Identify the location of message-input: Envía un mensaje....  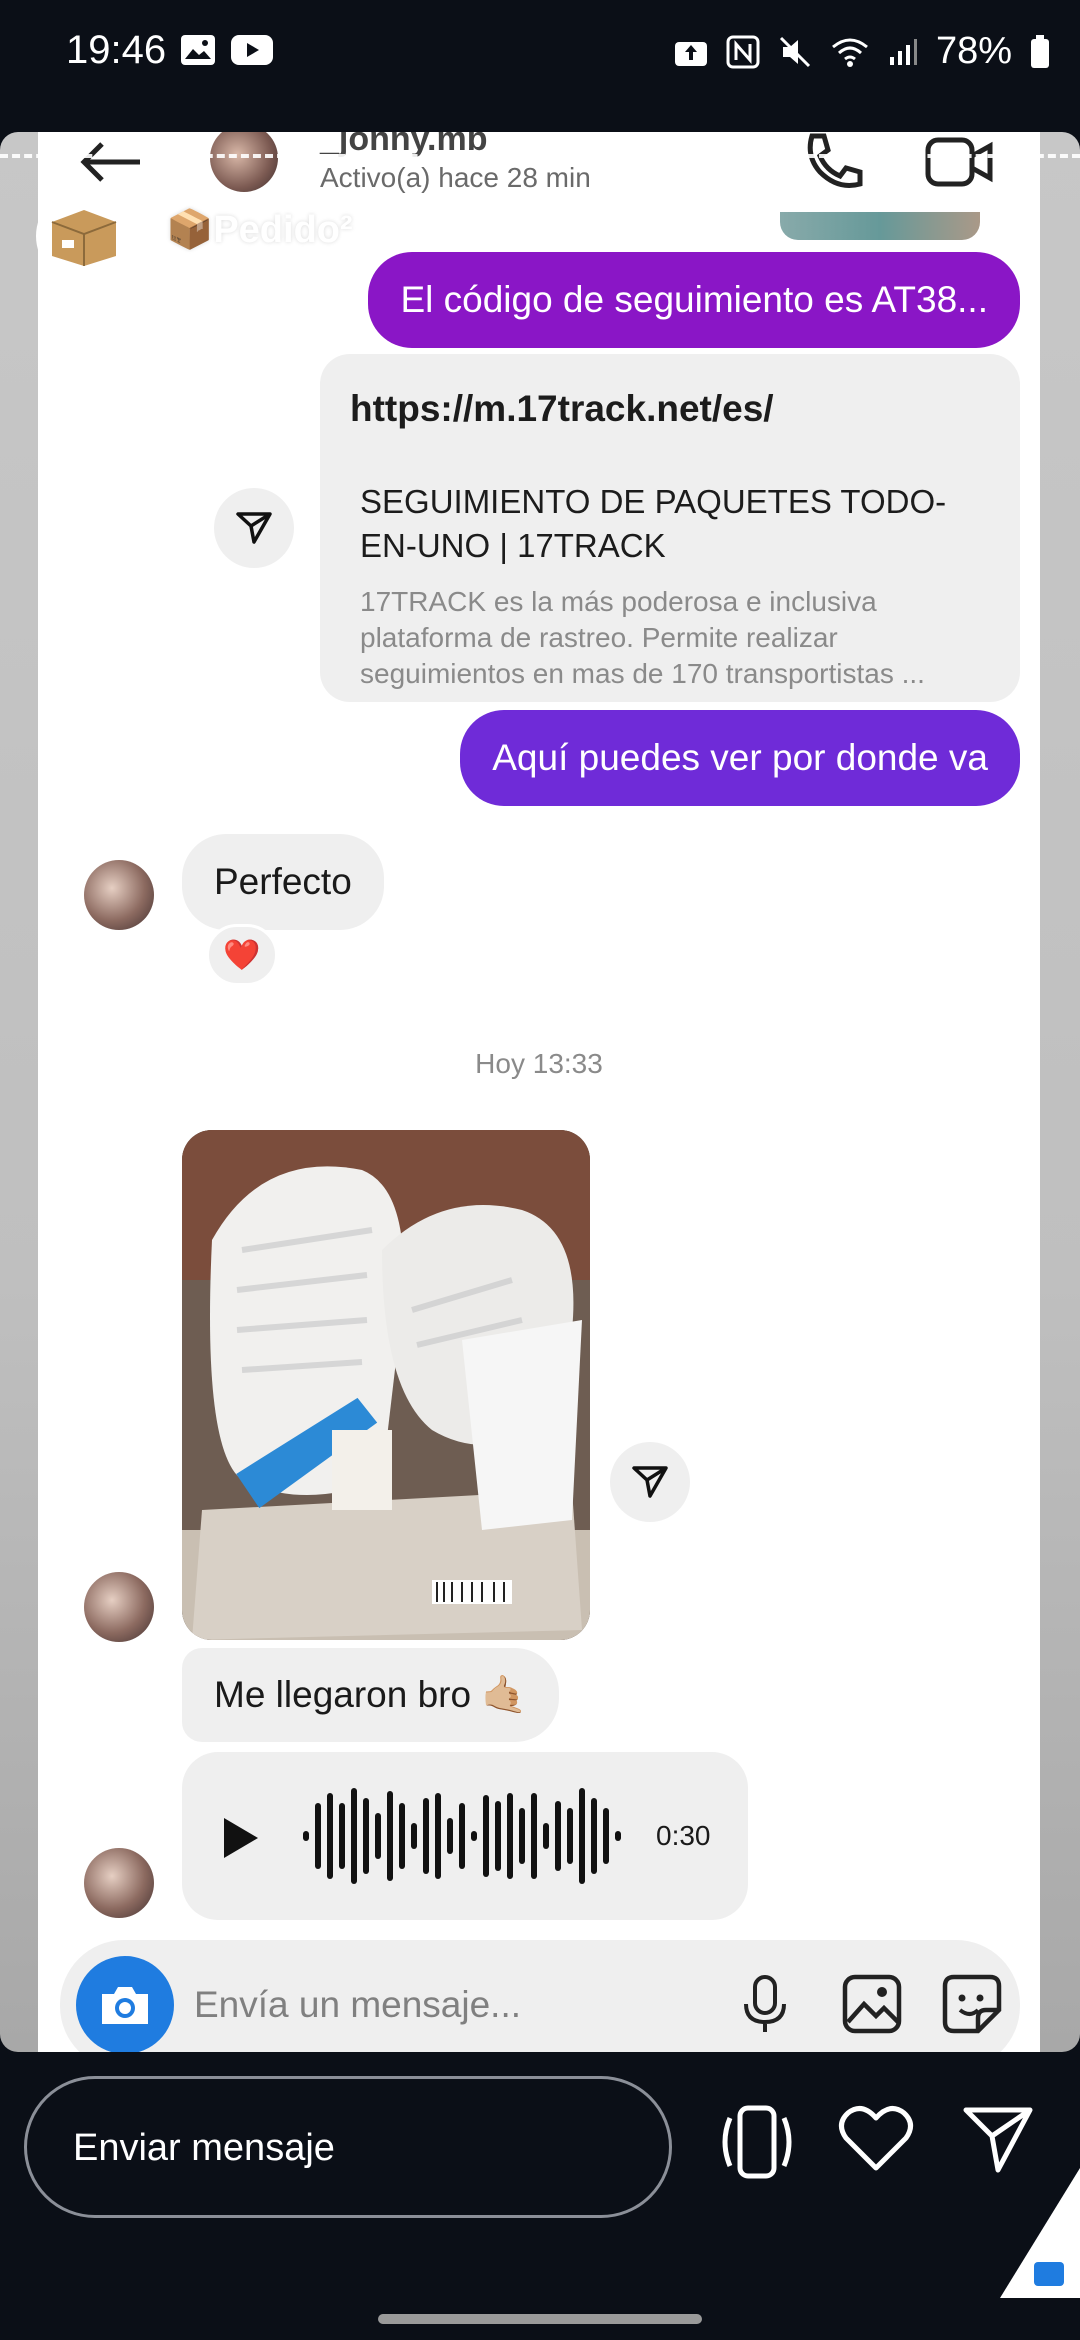
(357, 2005).